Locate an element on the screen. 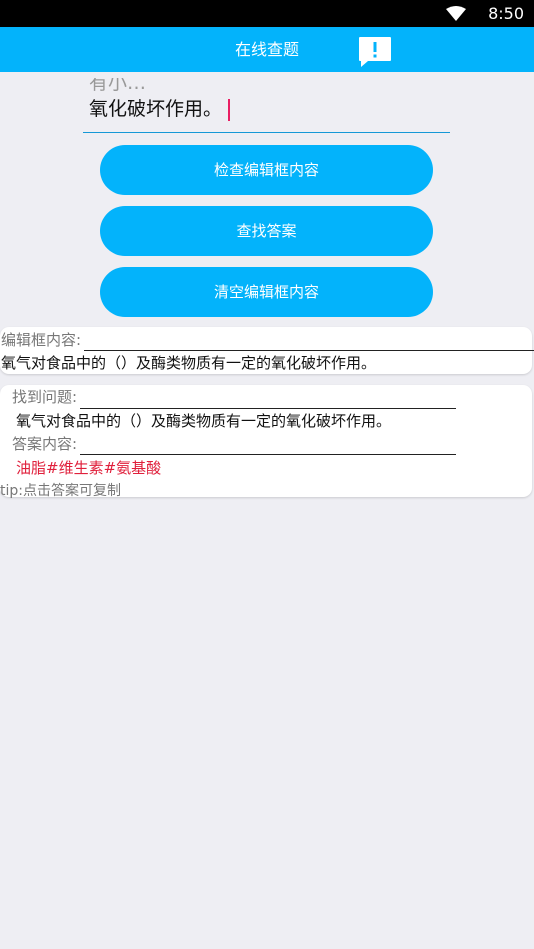 The height and width of the screenshot is (949, 534). editor-preview-label: 编辑框内容: is located at coordinates (41, 340).